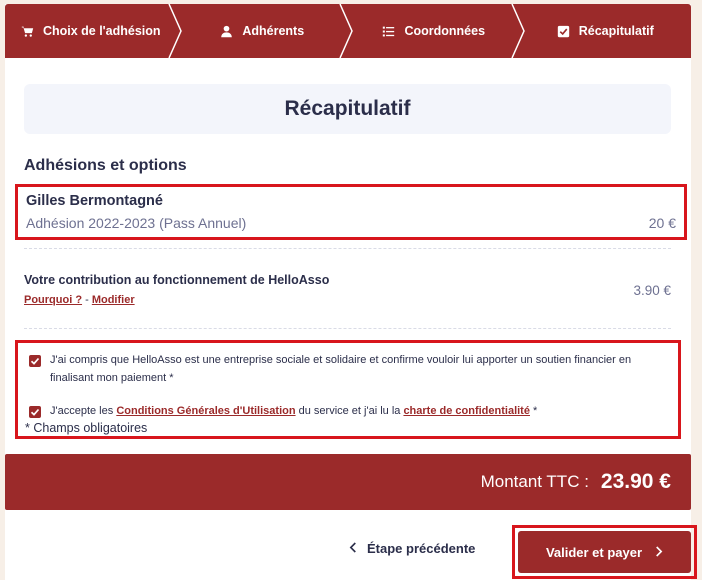 Image resolution: width=702 pixels, height=580 pixels. I want to click on pay-button-label: Valider et payer, so click(594, 552).